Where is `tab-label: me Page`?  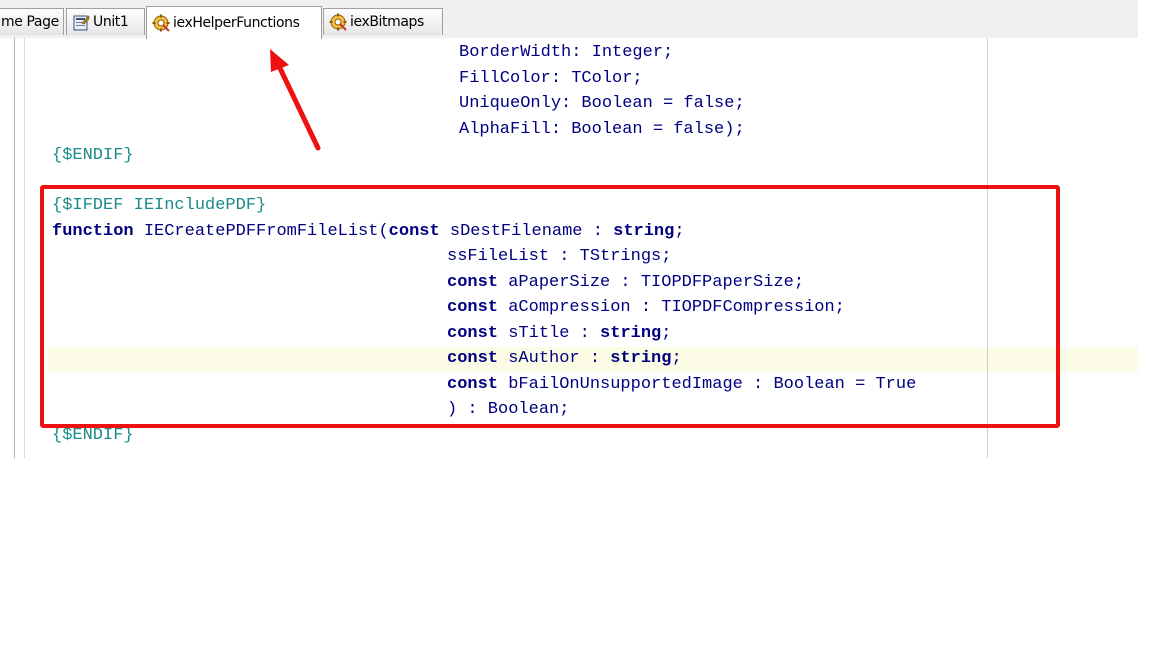
tab-label: me Page is located at coordinates (30, 22).